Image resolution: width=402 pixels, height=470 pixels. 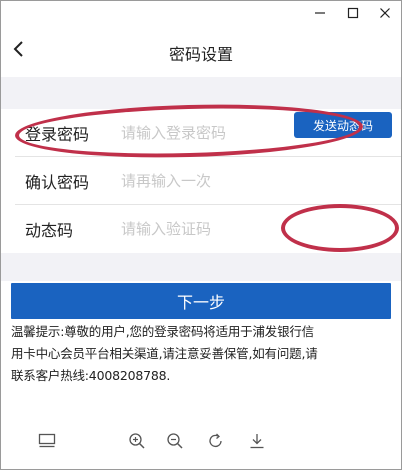 I want to click on viewer-toolbar, so click(x=201, y=444).